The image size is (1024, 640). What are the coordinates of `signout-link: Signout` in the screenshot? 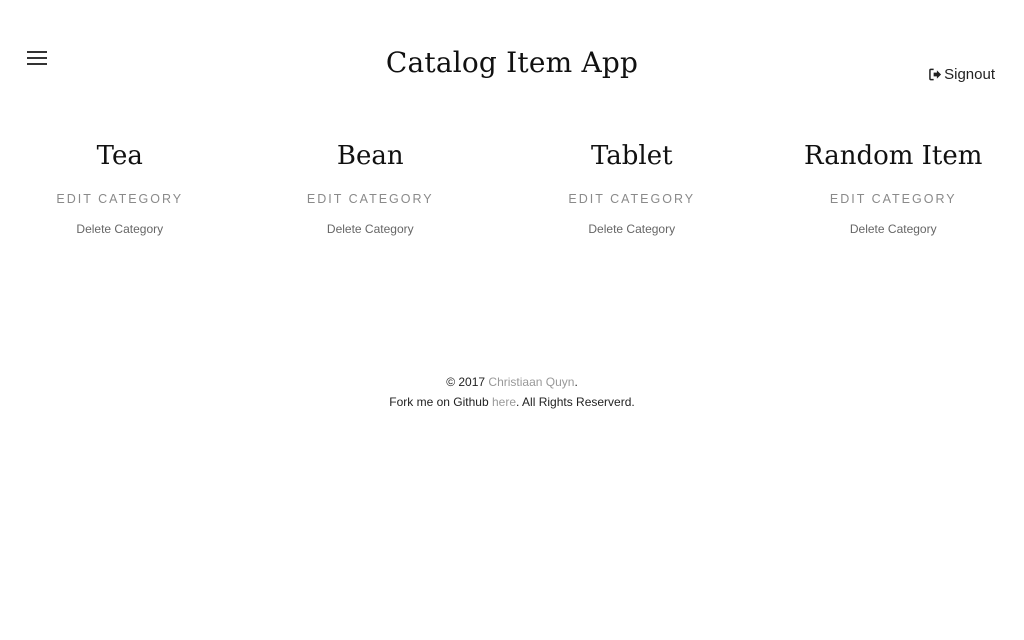 It's located at (962, 74).